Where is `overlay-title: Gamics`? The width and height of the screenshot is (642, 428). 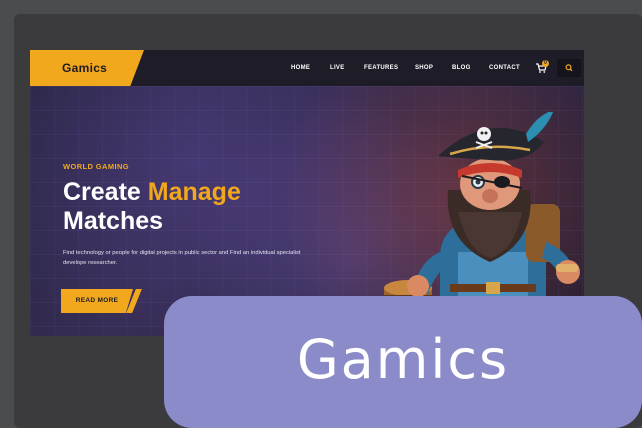
overlay-title: Gamics is located at coordinates (403, 359).